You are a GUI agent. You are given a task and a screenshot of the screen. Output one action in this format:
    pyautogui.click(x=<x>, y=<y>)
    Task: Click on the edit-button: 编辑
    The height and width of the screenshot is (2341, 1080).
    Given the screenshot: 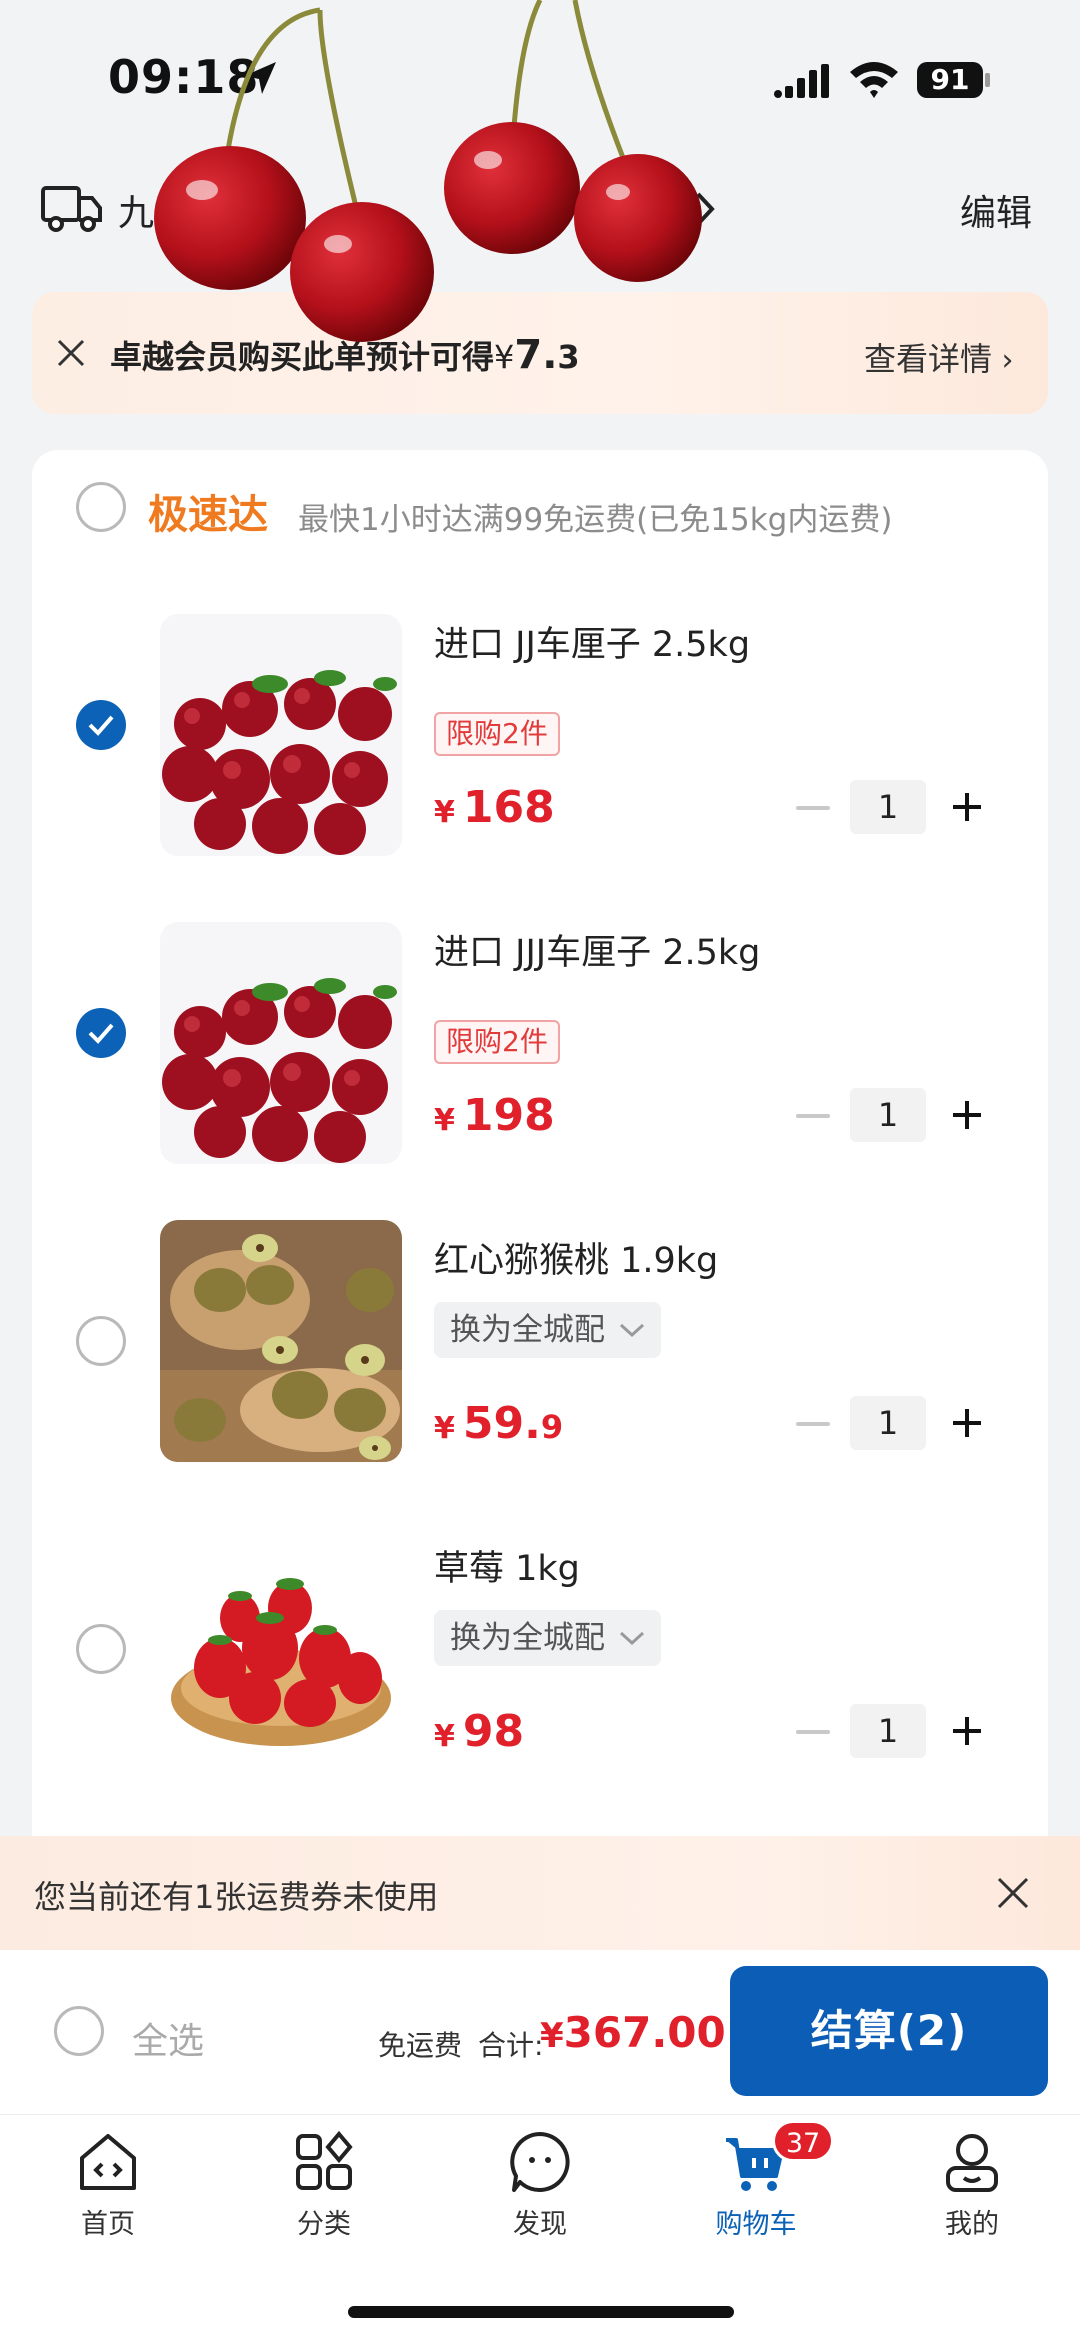 What is the action you would take?
    pyautogui.click(x=996, y=210)
    